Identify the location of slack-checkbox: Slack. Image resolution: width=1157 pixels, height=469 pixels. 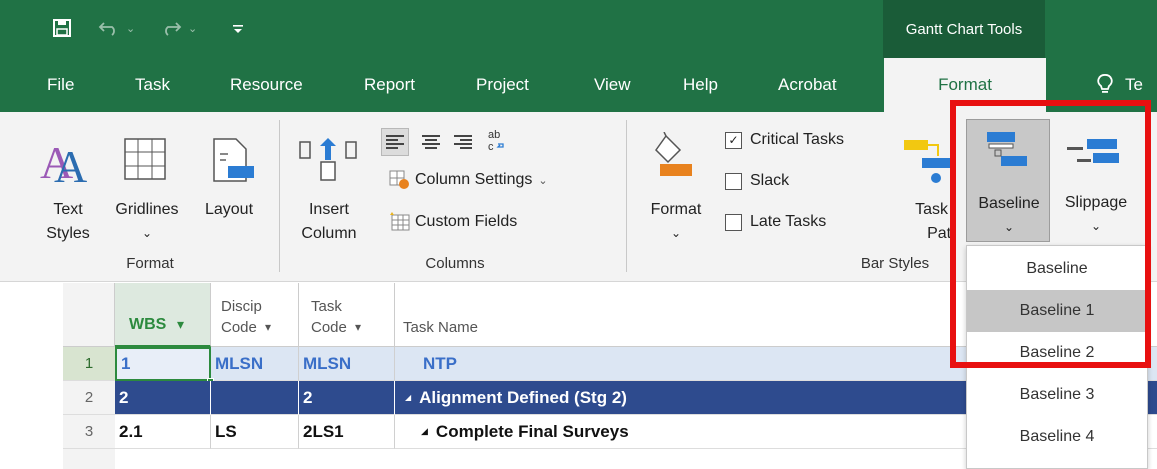
(757, 181).